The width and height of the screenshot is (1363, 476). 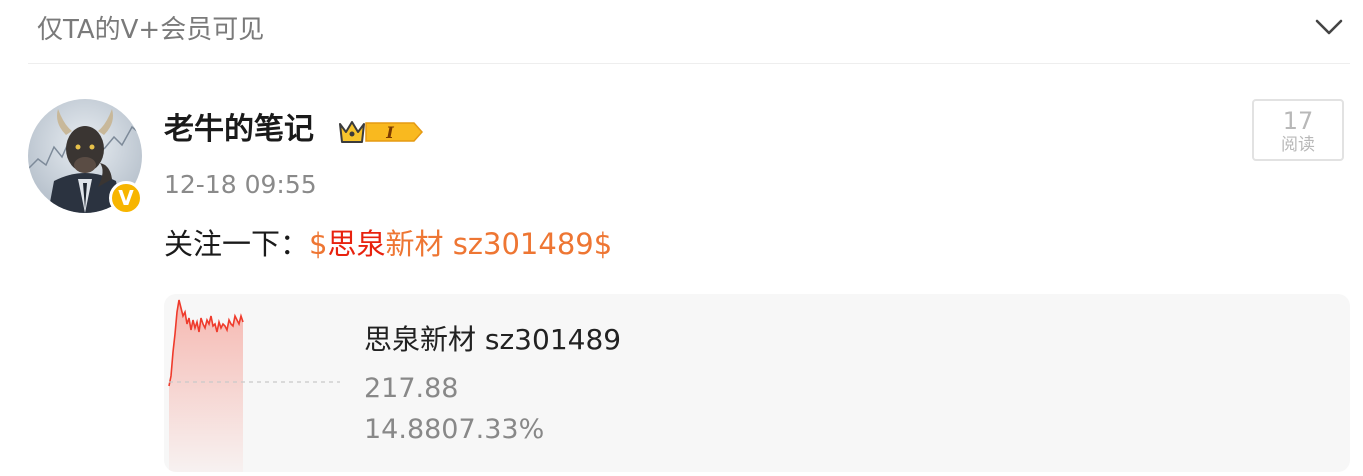 What do you see at coordinates (239, 130) in the screenshot?
I see `author-name: 老牛的笔记` at bounding box center [239, 130].